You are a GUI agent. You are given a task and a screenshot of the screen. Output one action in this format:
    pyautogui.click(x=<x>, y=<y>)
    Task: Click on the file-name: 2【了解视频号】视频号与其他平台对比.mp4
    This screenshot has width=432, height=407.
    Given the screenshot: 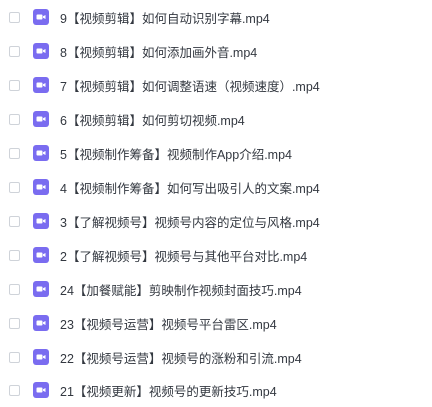 What is the action you would take?
    pyautogui.click(x=183, y=255)
    